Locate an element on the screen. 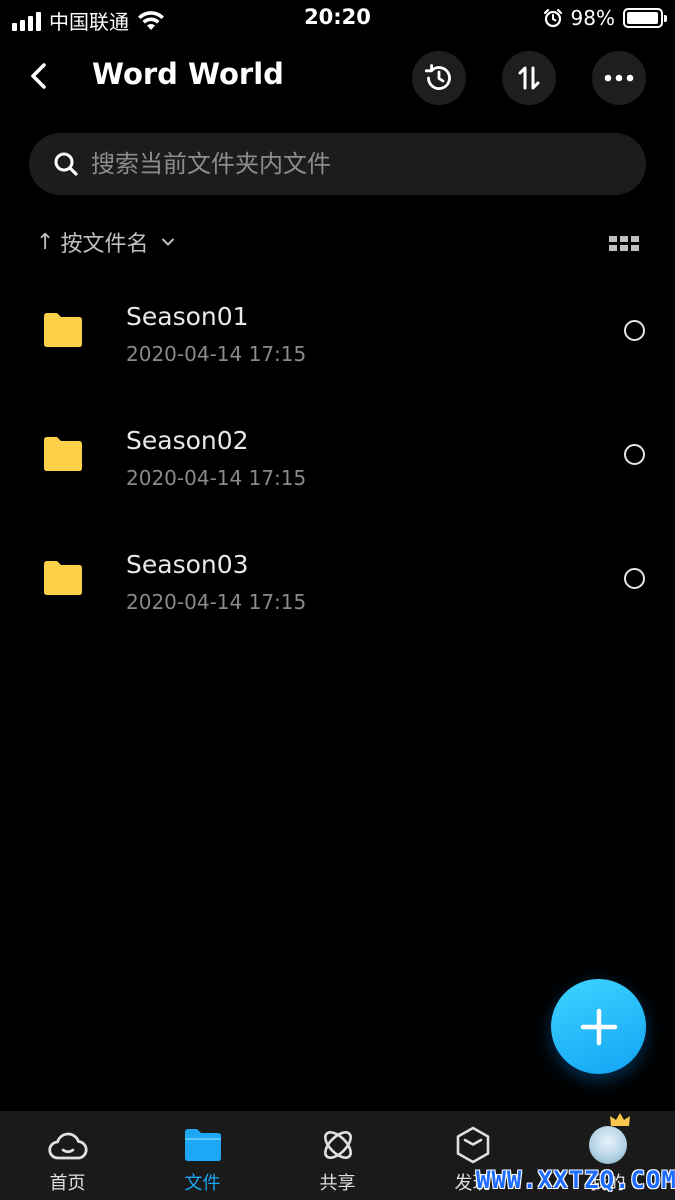 This screenshot has width=675, height=1200. status-right: 98% is located at coordinates (605, 18).